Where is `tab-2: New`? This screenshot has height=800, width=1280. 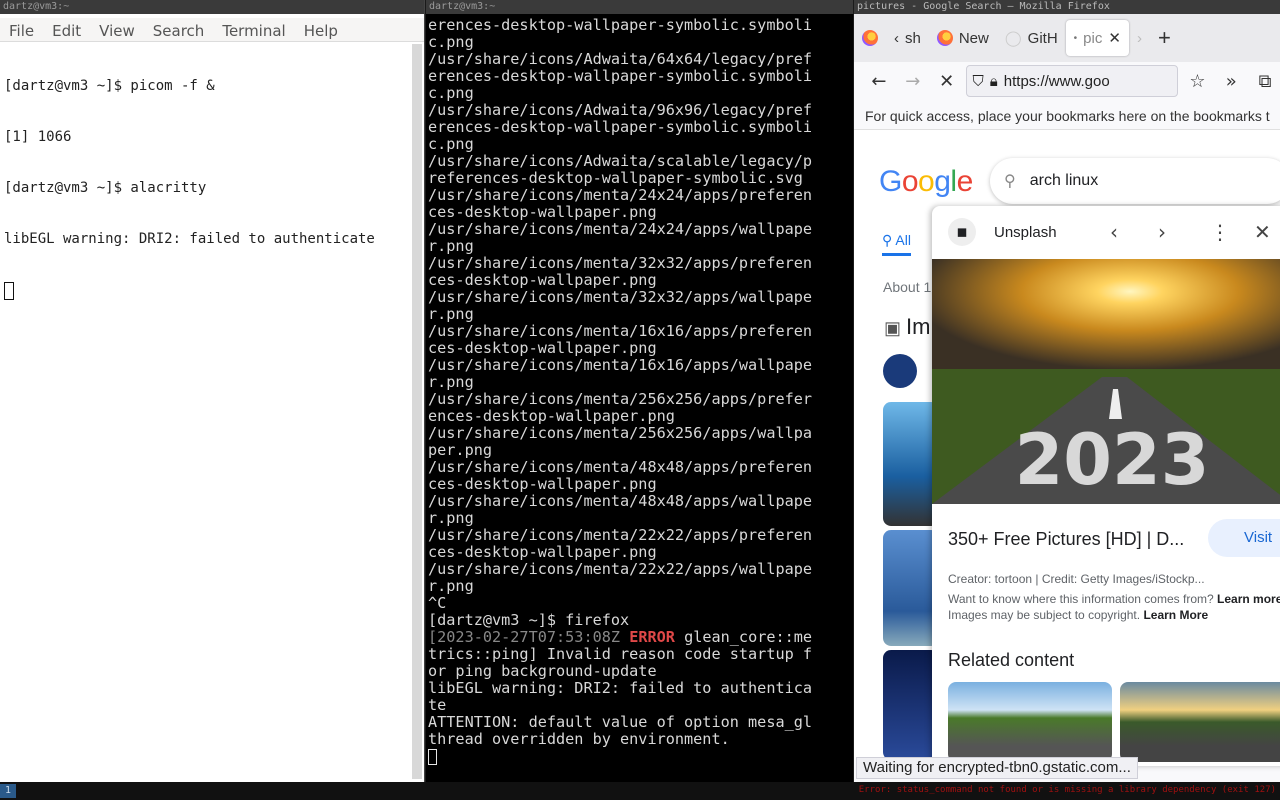 tab-2: New is located at coordinates (963, 38).